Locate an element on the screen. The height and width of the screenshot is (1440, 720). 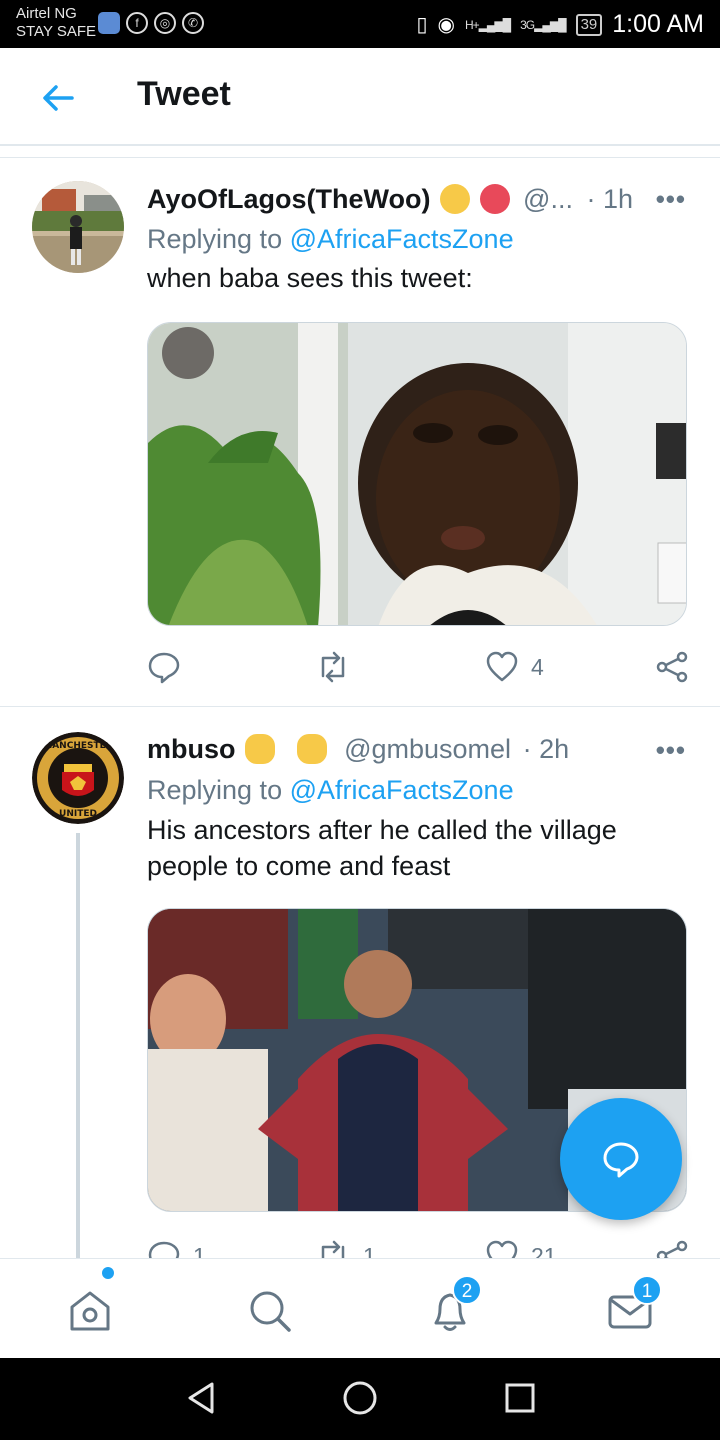
vibrate-icon: ▯ is located at coordinates (422, 25).